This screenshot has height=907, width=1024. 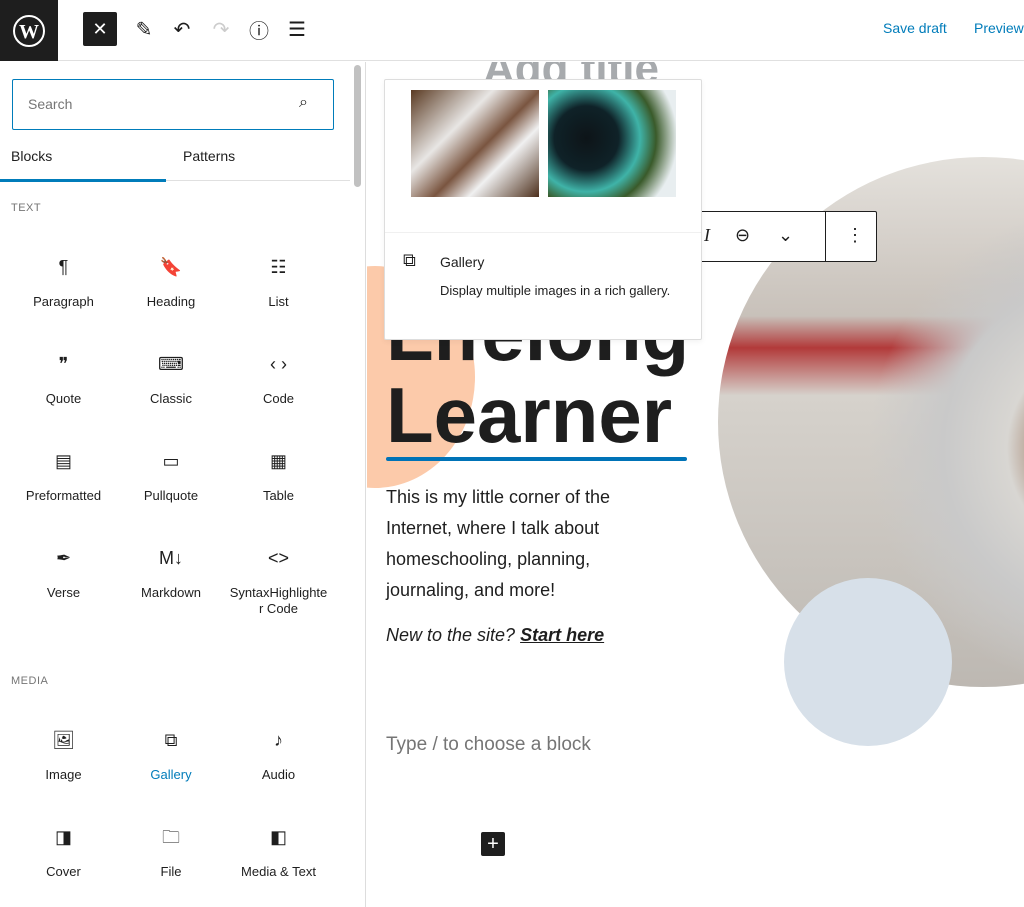 I want to click on block-gallery: ⧉ Gallery, so click(x=171, y=755).